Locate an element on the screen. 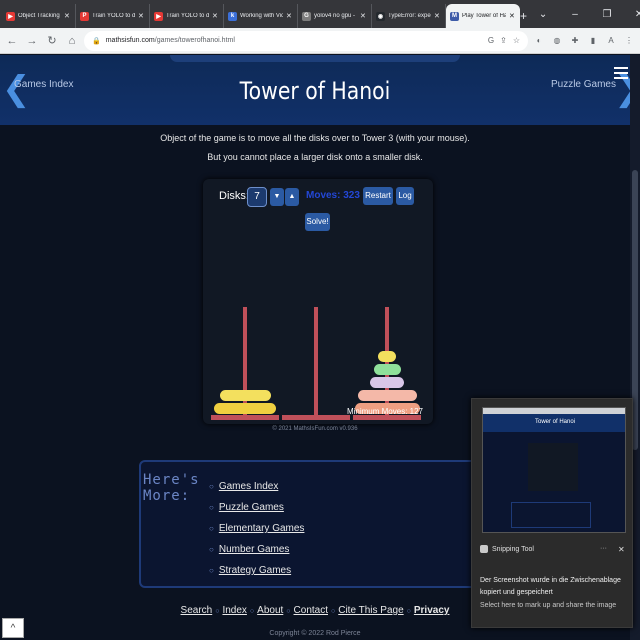  tab-favicon-icon: k is located at coordinates (232, 16).